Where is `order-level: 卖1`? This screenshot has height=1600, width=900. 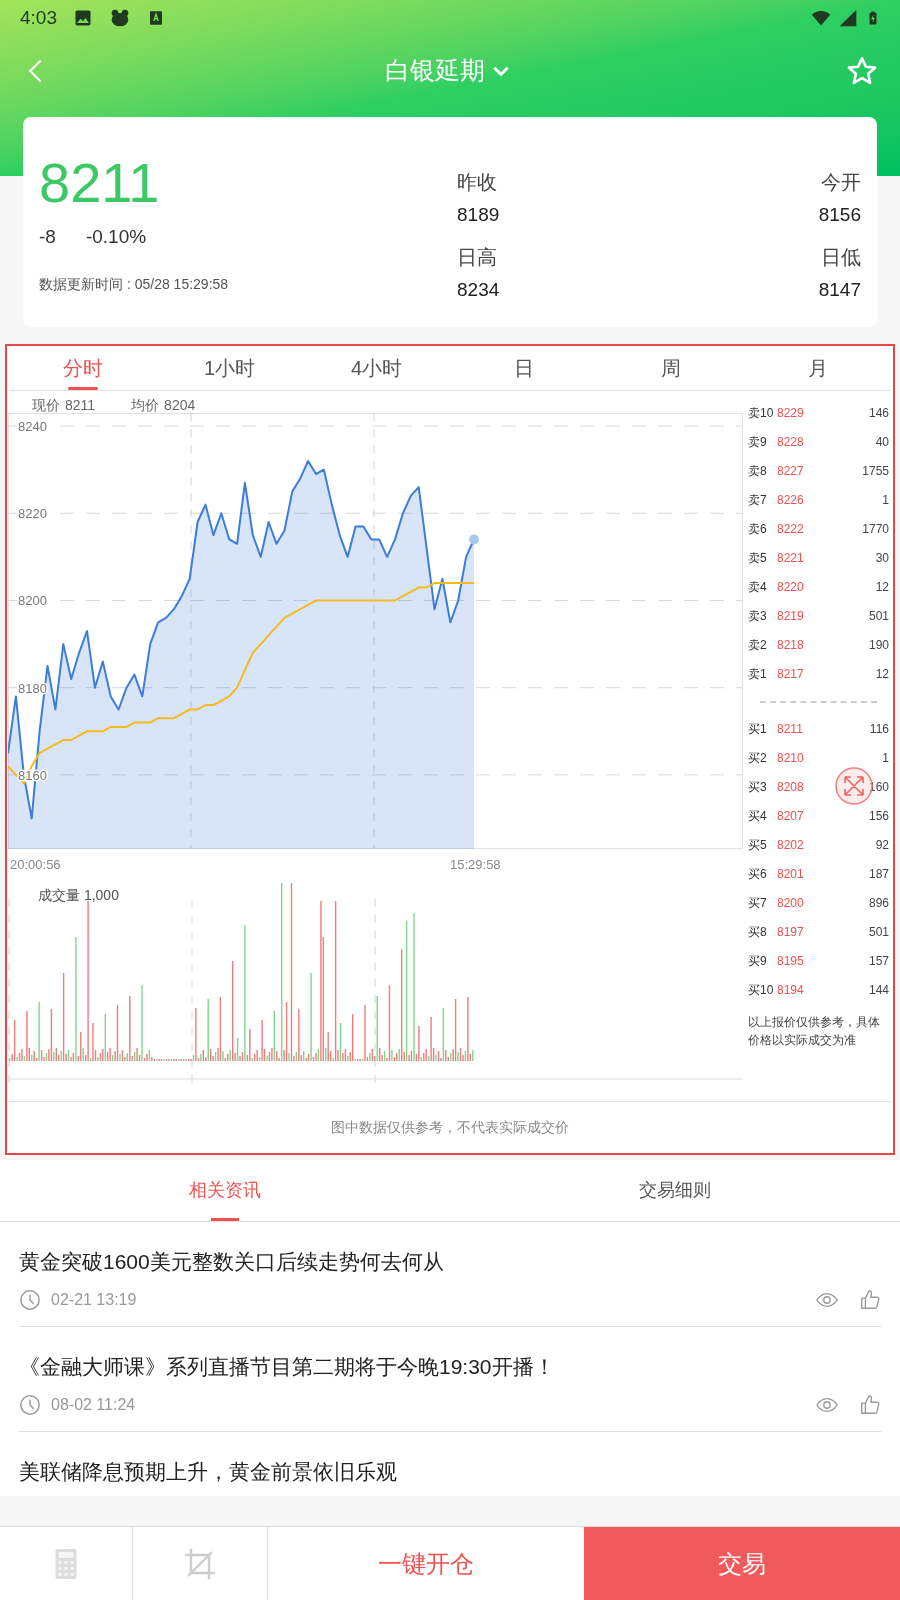
order-level: 卖1 is located at coordinates (758, 675).